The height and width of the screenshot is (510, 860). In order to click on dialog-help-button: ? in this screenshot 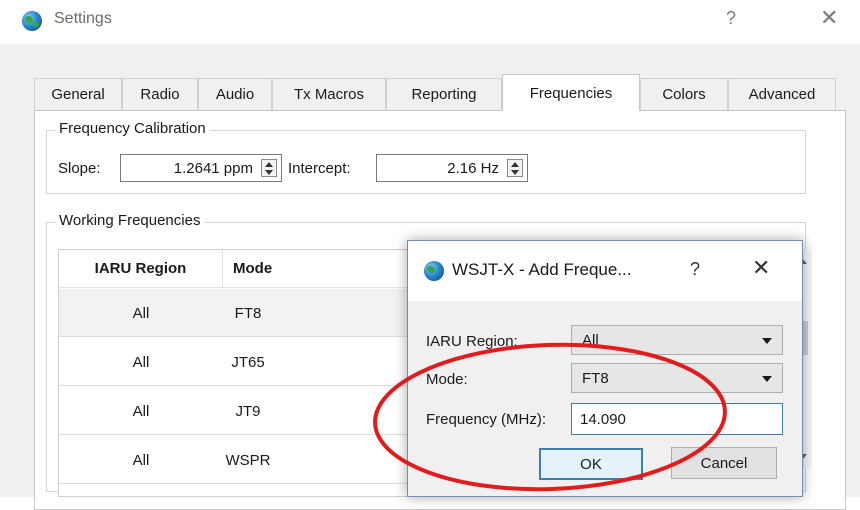, I will do `click(695, 269)`.